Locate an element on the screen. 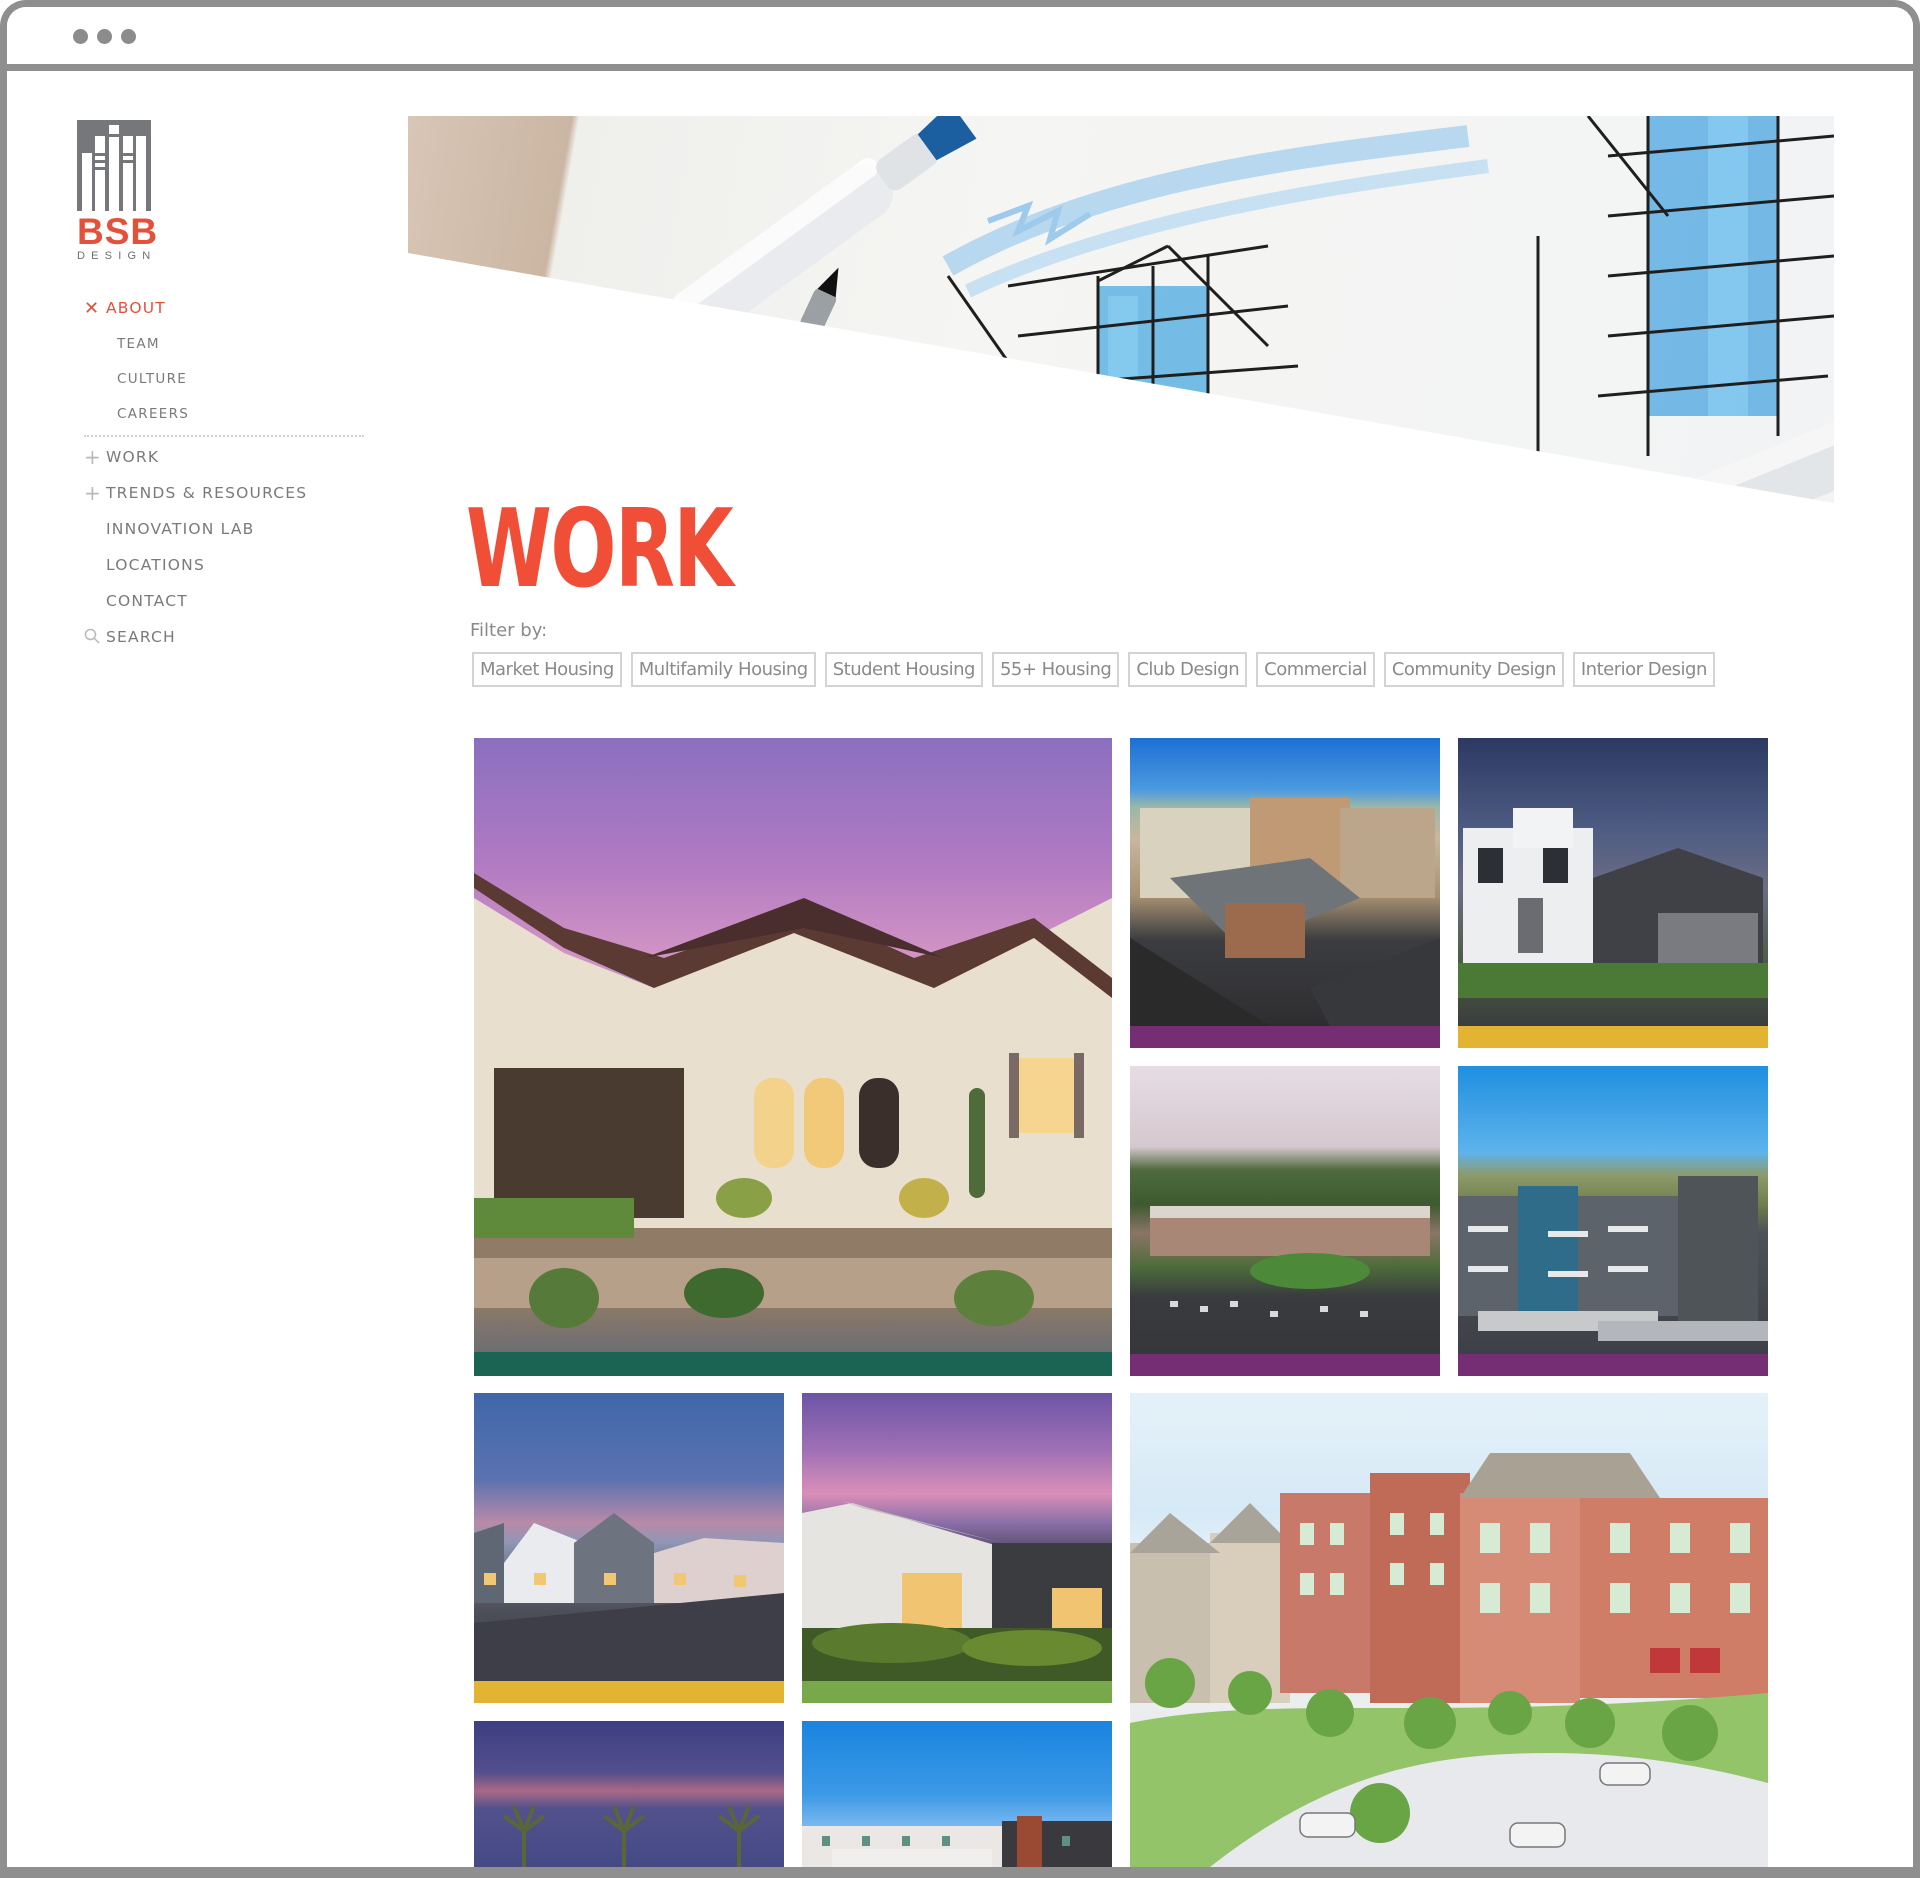 Image resolution: width=1920 pixels, height=1878 pixels. nav-item-locations: LOCATIONS is located at coordinates (224, 565).